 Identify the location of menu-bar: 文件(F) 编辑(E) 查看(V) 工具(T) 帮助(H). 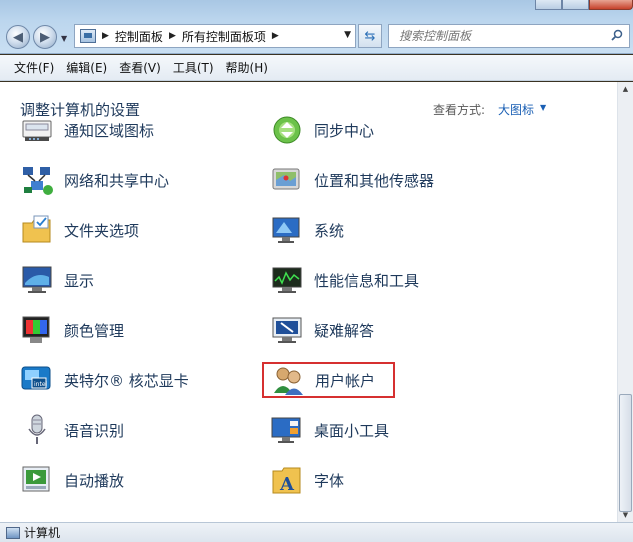
(316, 68).